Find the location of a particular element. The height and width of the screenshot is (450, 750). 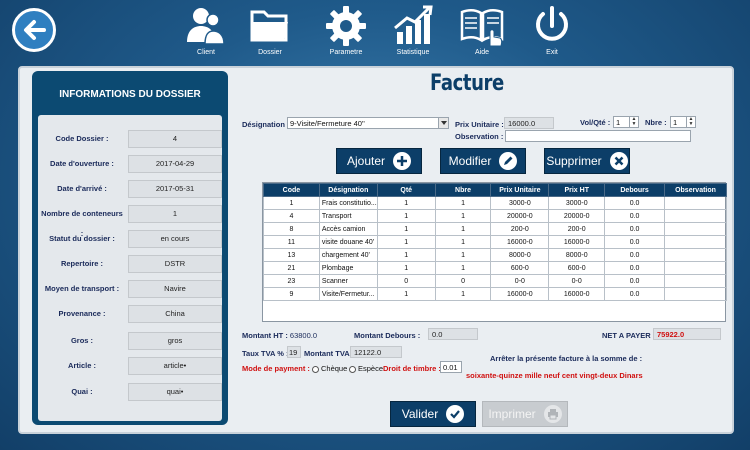

table-row: 4 Transport 1 1 20000-0 20000-0 0.0 is located at coordinates (495, 216).